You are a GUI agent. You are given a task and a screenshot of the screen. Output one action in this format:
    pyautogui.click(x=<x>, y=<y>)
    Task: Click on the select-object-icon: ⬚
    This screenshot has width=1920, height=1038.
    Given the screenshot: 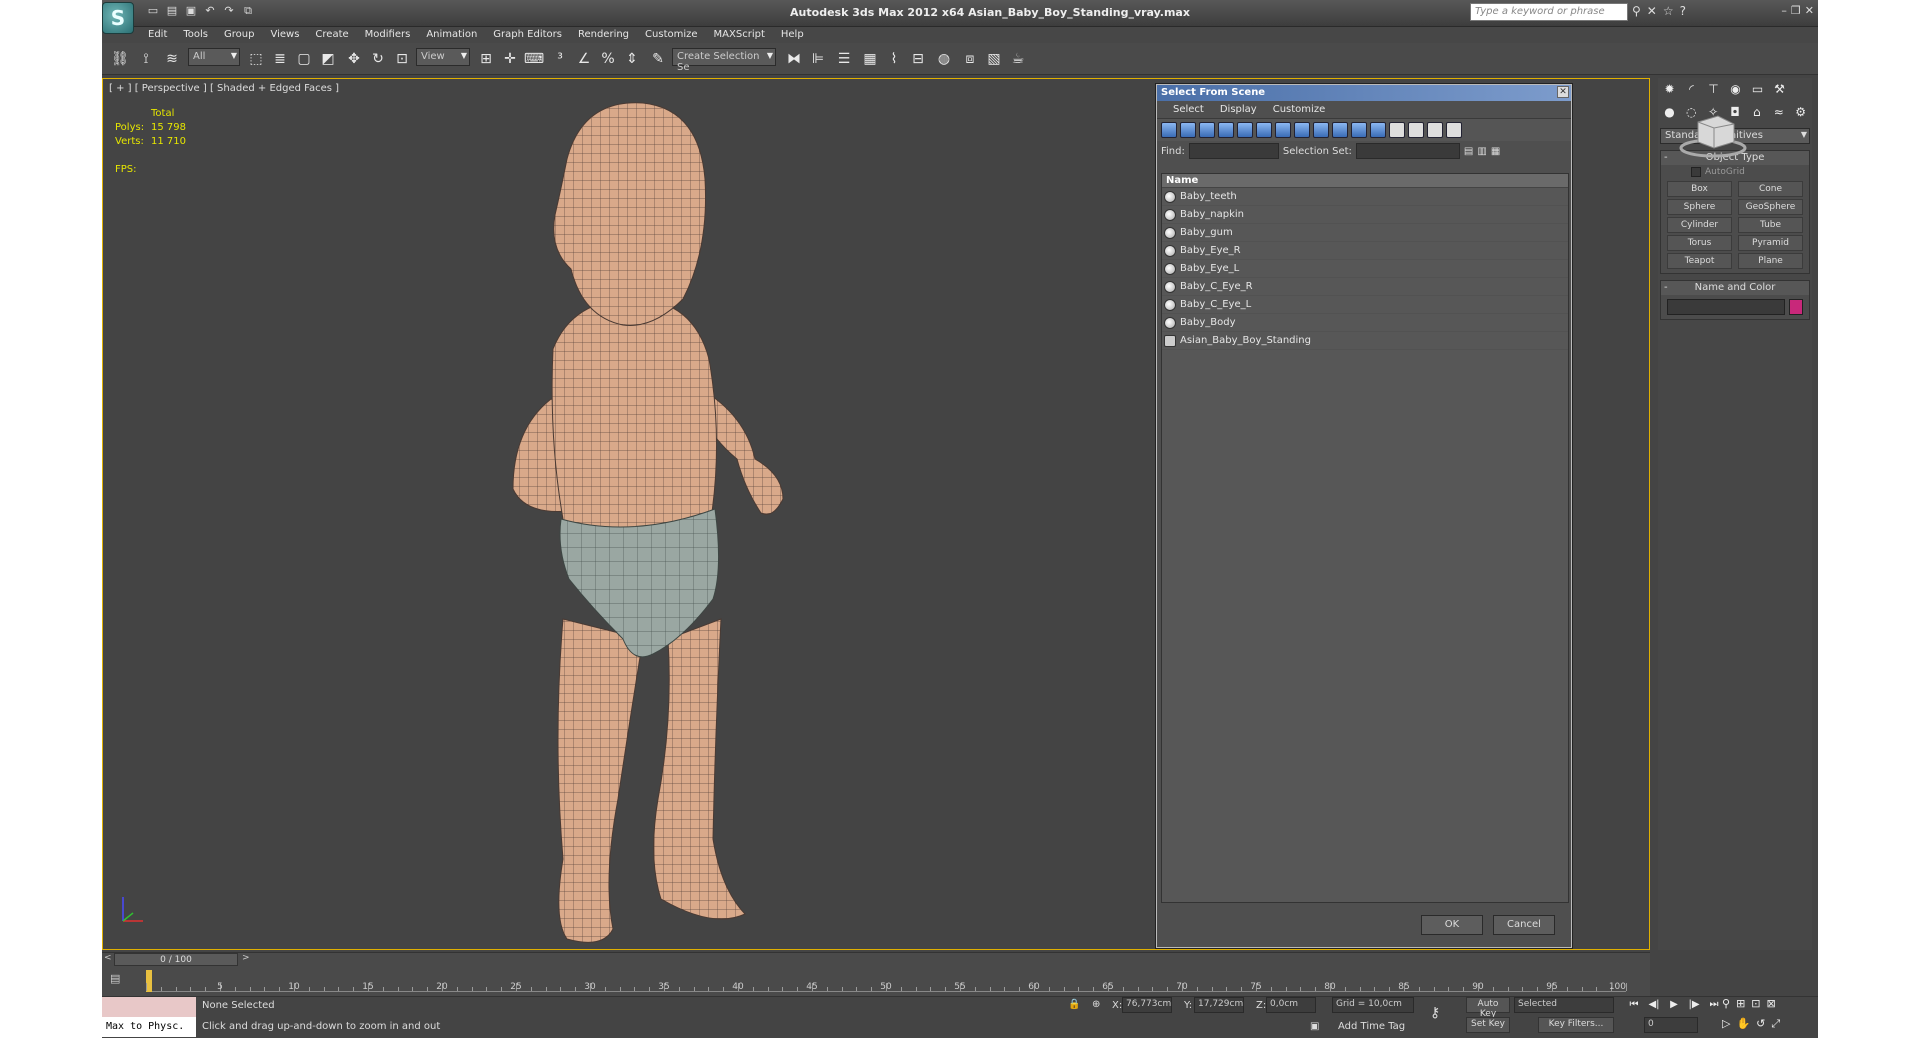 What is the action you would take?
    pyautogui.click(x=256, y=59)
    